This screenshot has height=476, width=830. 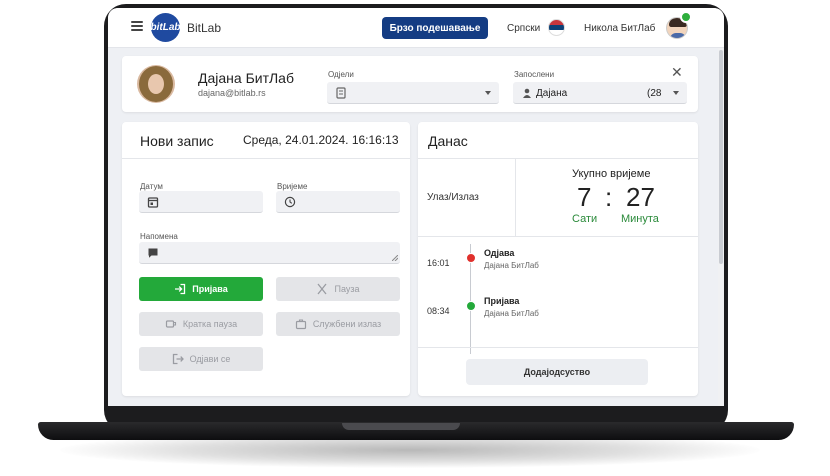 I want to click on calendar-icon, so click(x=153, y=202).